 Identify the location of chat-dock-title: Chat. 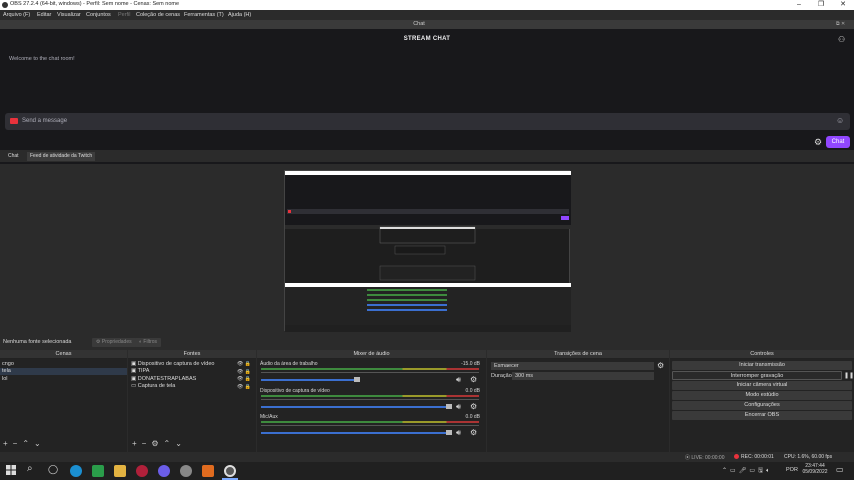
(419, 24).